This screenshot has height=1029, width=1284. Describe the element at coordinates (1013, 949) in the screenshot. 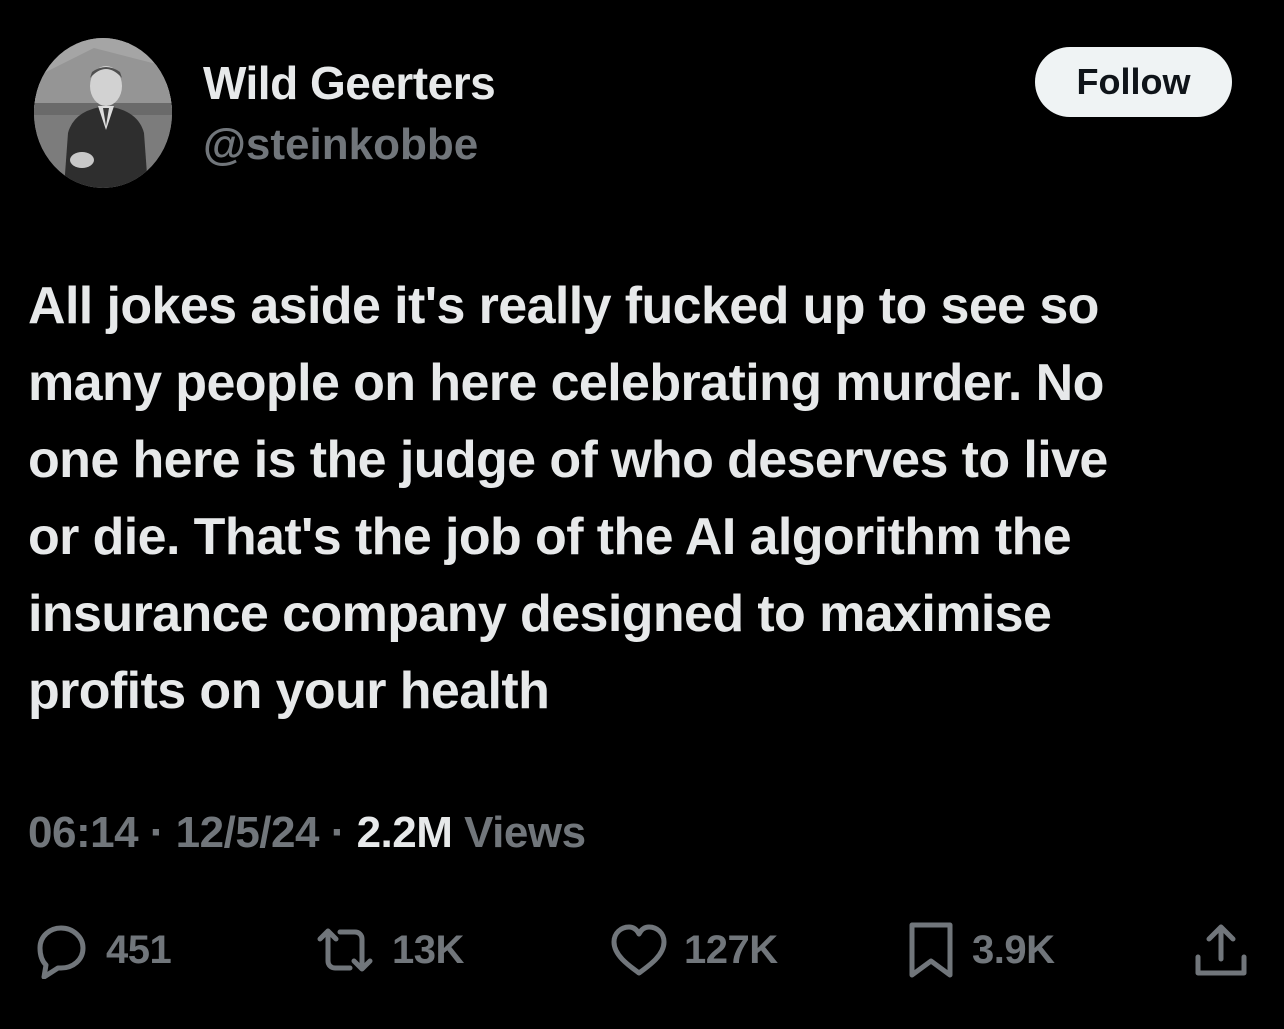

I see `bookmark-count: 3.9K` at that location.